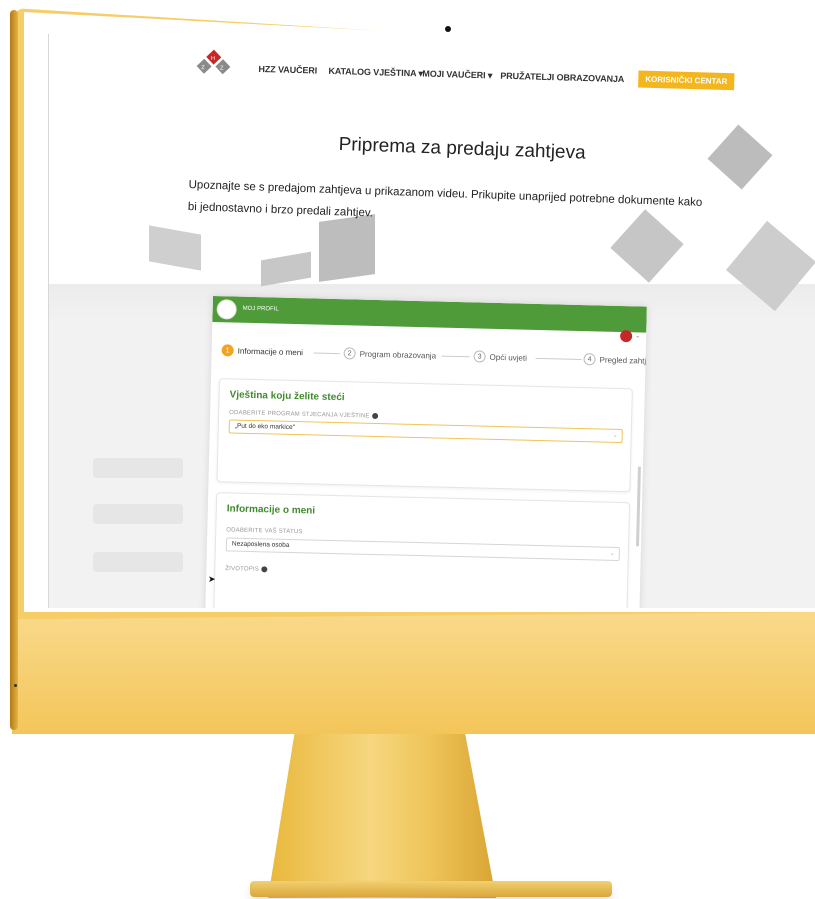  I want to click on power-dot, so click(15, 685).